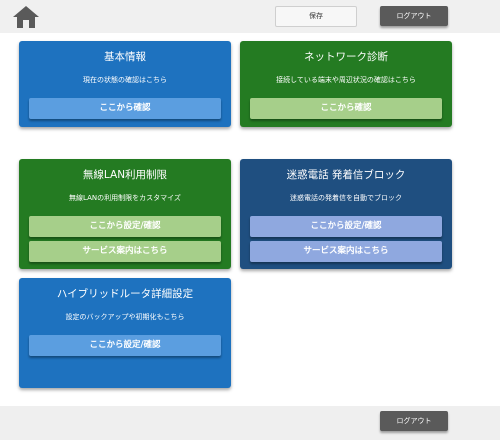 This screenshot has height=440, width=500. Describe the element at coordinates (125, 57) in the screenshot. I see `card-title: 基本情報` at that location.